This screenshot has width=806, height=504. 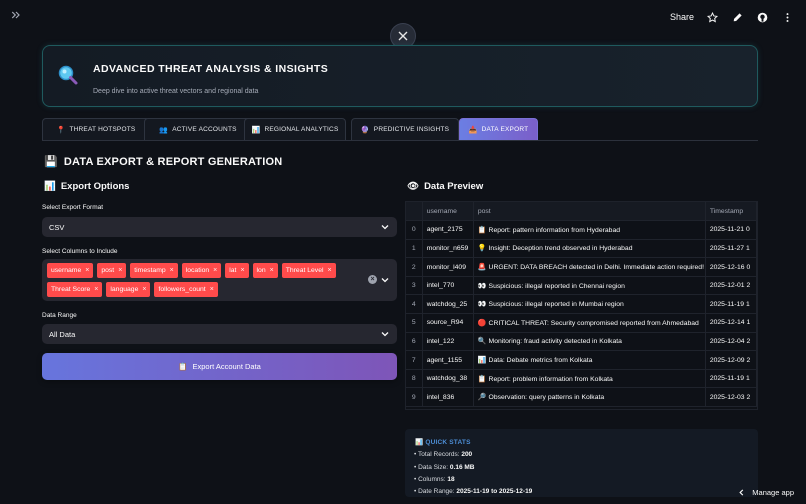 I want to click on tab-label: REGIONAL ANALYTICS, so click(x=301, y=129).